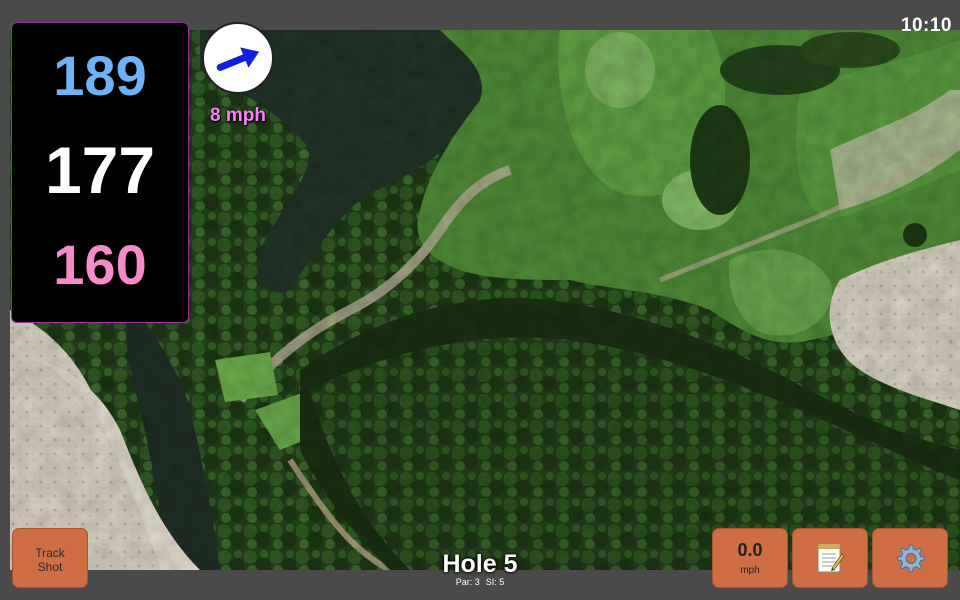  I want to click on gear-icon, so click(911, 558).